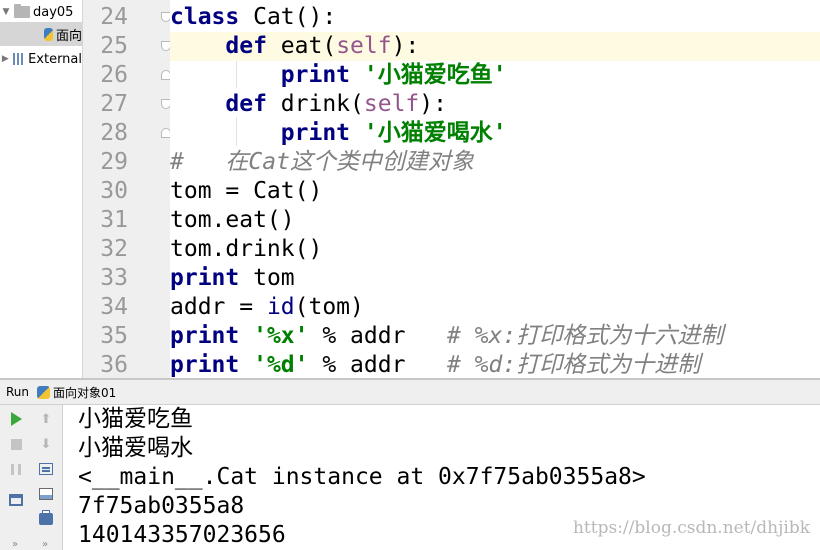  Describe the element at coordinates (114, 249) in the screenshot. I see `line-number: 32` at that location.